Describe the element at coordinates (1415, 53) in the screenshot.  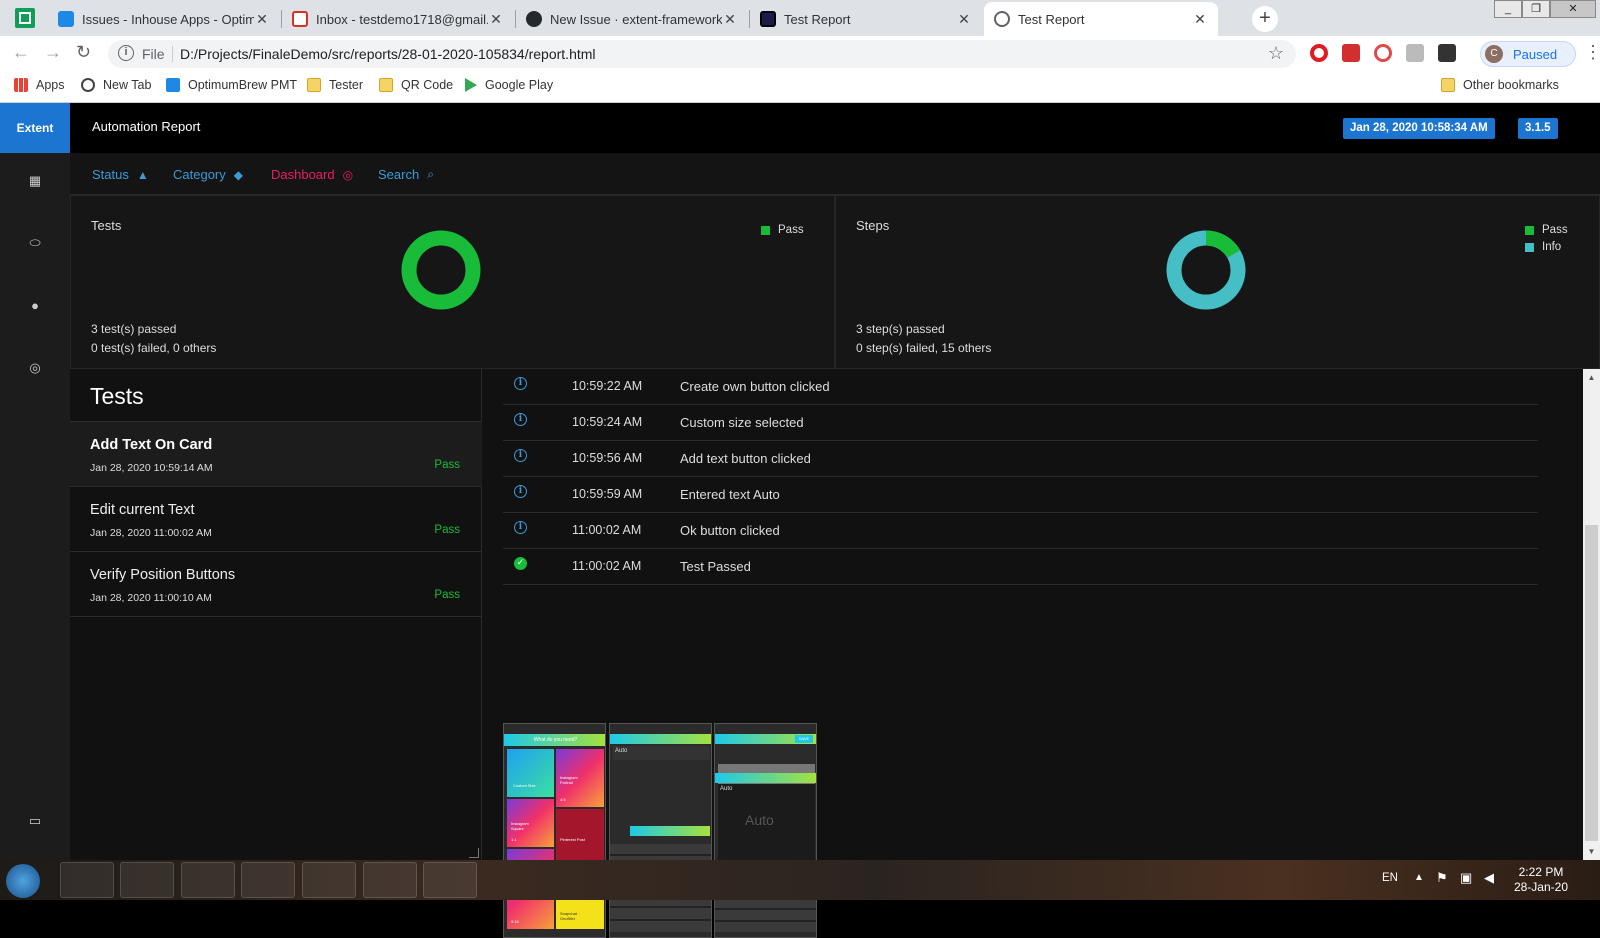
I see `cast-extension-icon` at that location.